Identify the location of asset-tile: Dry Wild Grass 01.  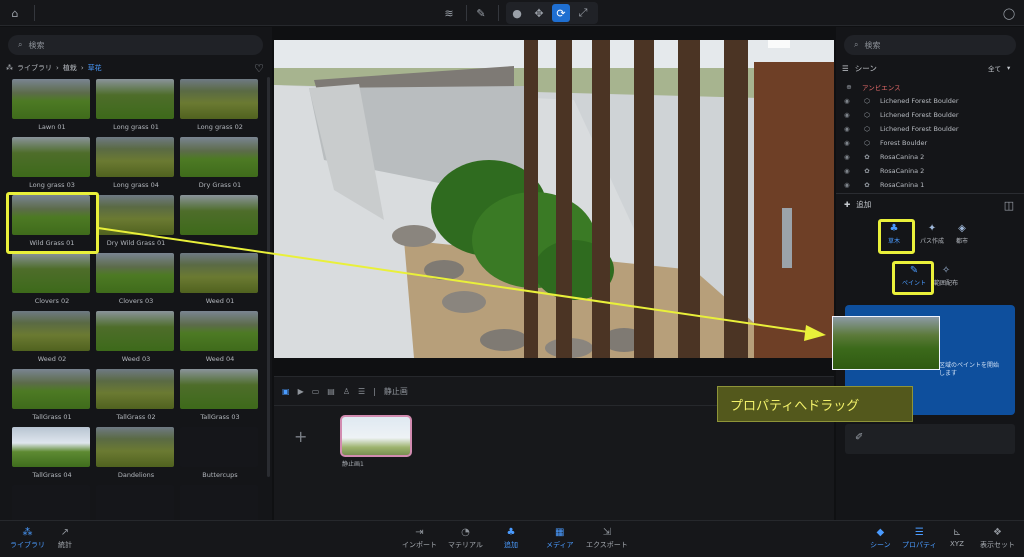
(136, 221).